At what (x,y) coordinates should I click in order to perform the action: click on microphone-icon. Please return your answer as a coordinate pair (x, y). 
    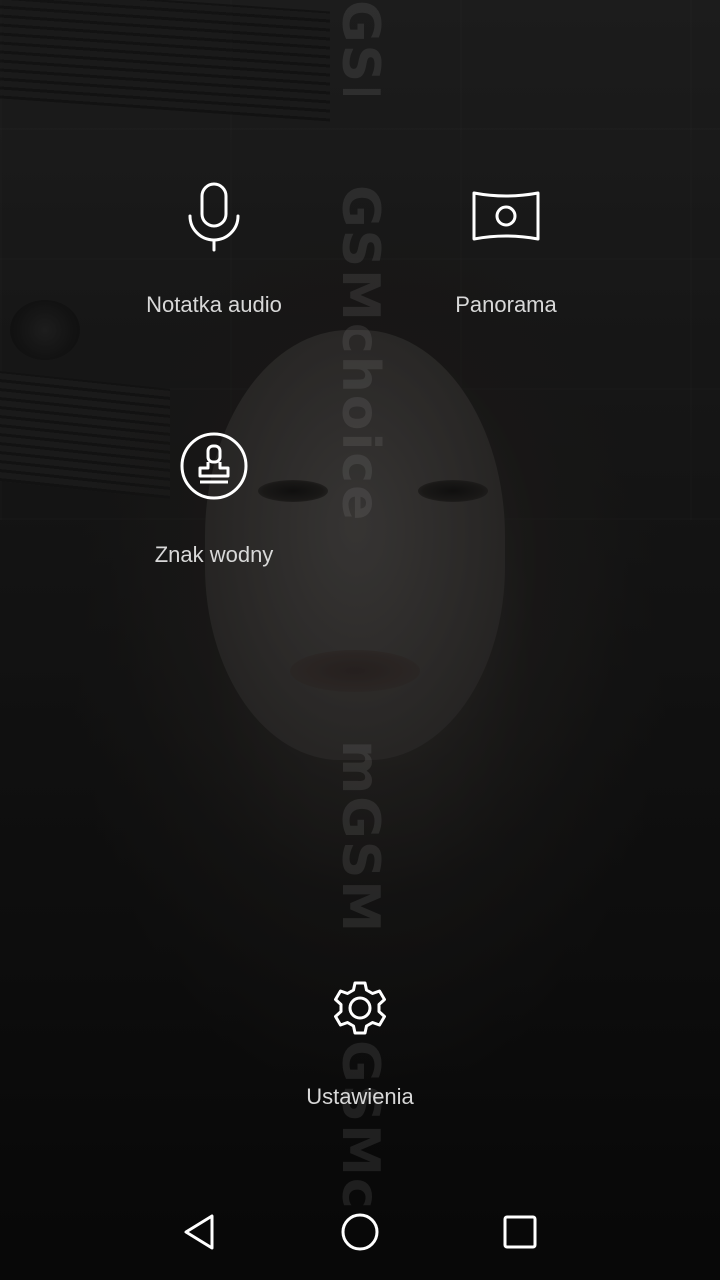
    Looking at the image, I should click on (214, 216).